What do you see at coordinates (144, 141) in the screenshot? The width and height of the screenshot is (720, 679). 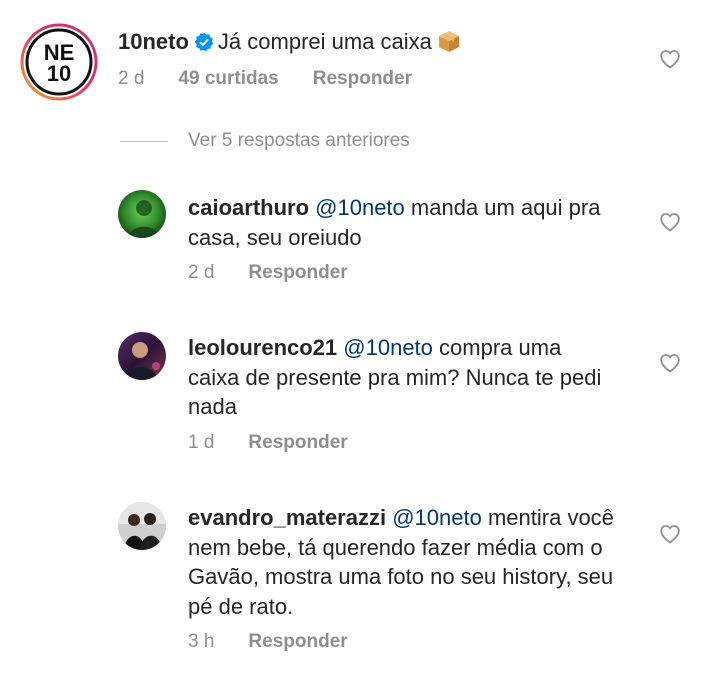 I see `divider-line` at bounding box center [144, 141].